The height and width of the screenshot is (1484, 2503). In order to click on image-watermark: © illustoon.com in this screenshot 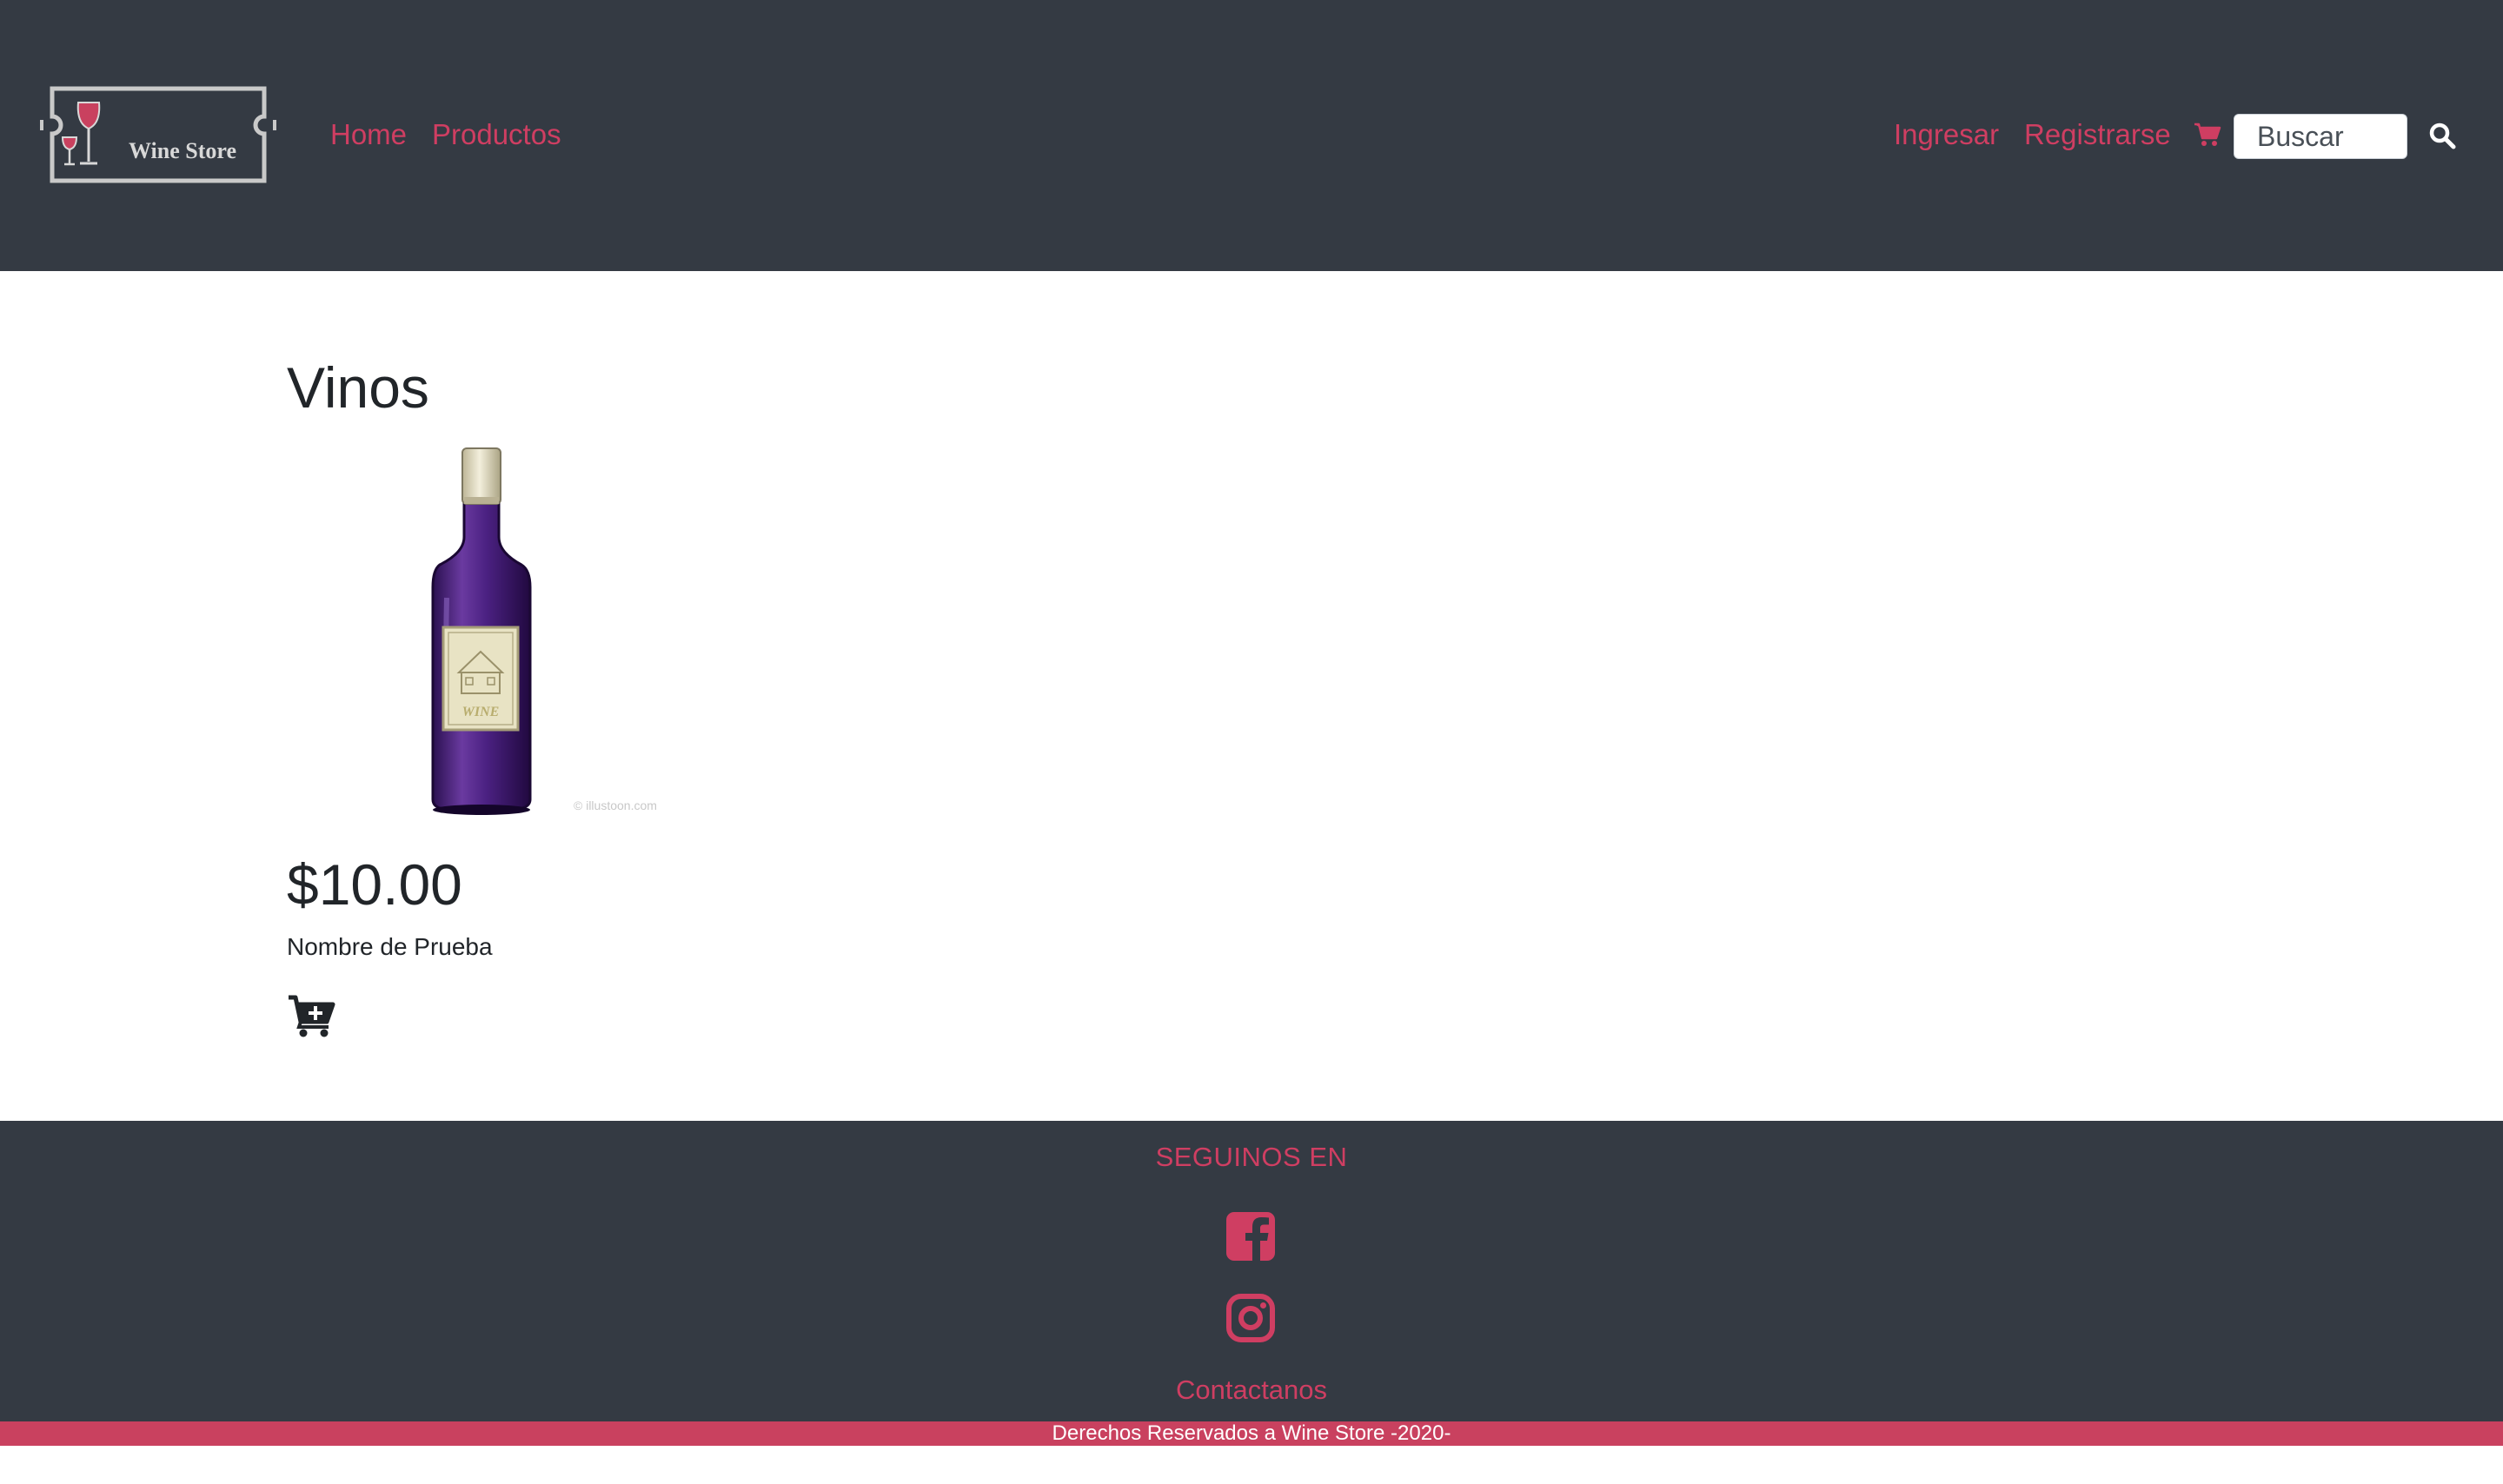, I will do `click(615, 805)`.